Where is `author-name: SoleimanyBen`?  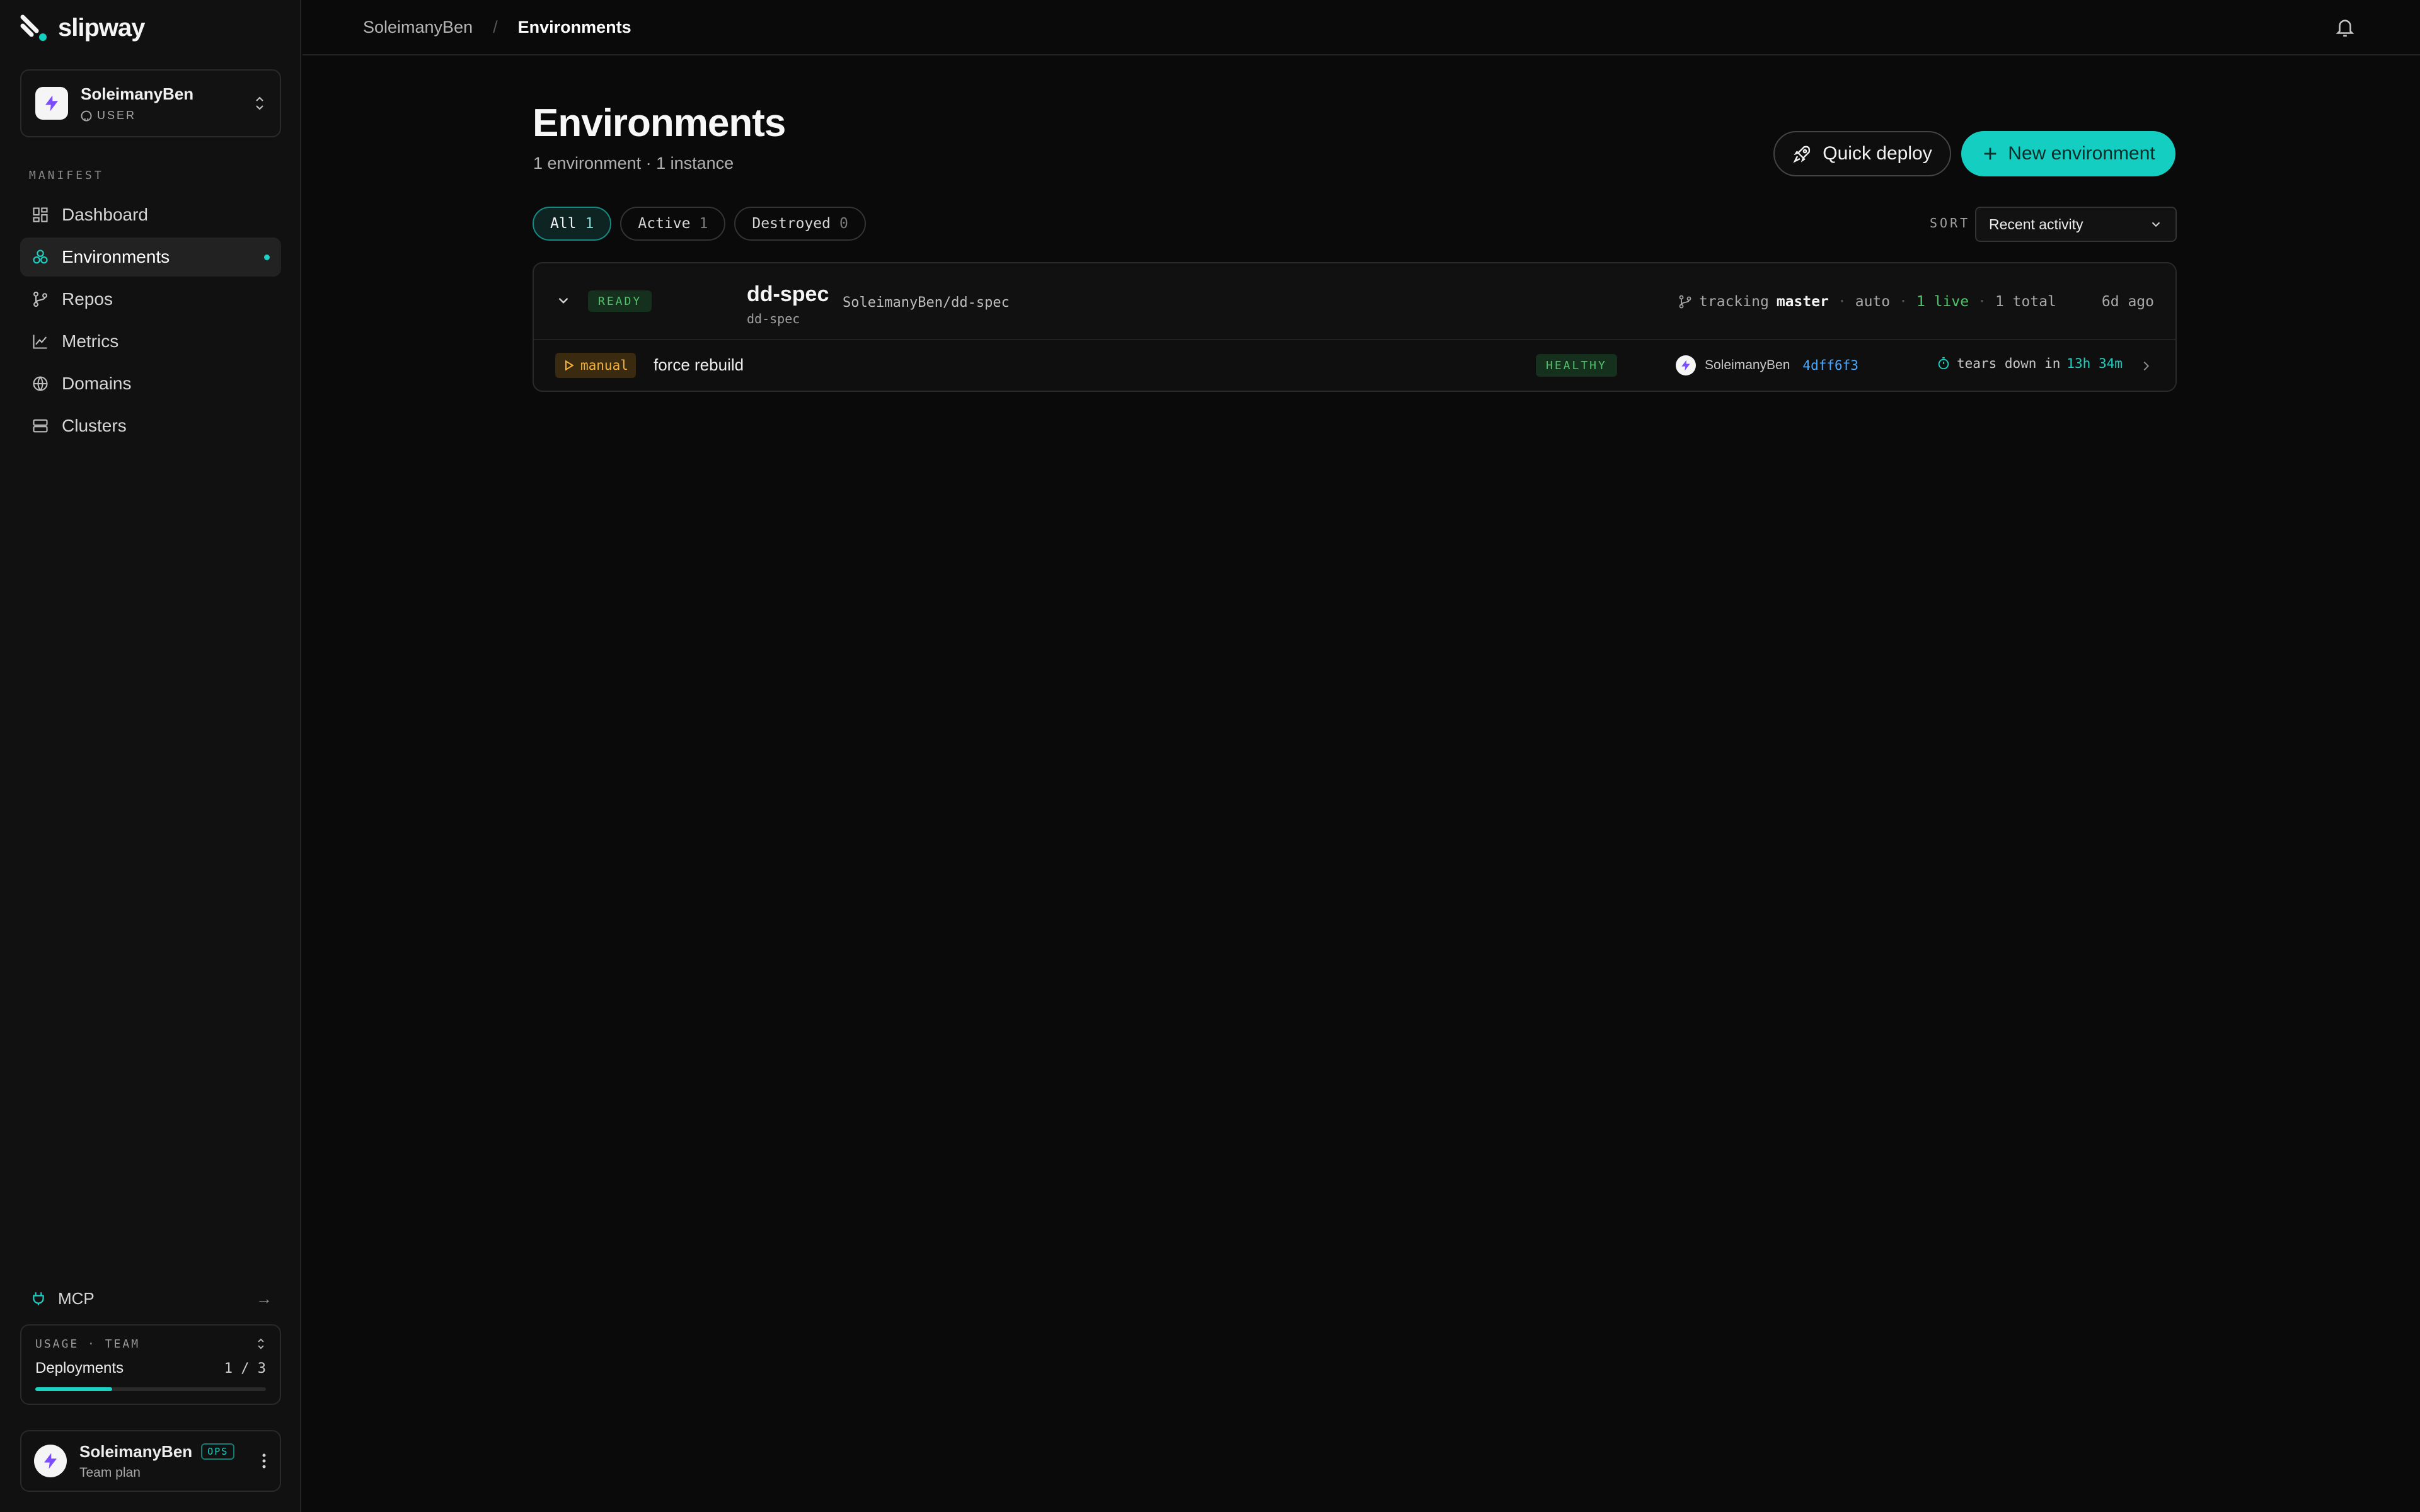 author-name: SoleimanyBen is located at coordinates (1748, 365).